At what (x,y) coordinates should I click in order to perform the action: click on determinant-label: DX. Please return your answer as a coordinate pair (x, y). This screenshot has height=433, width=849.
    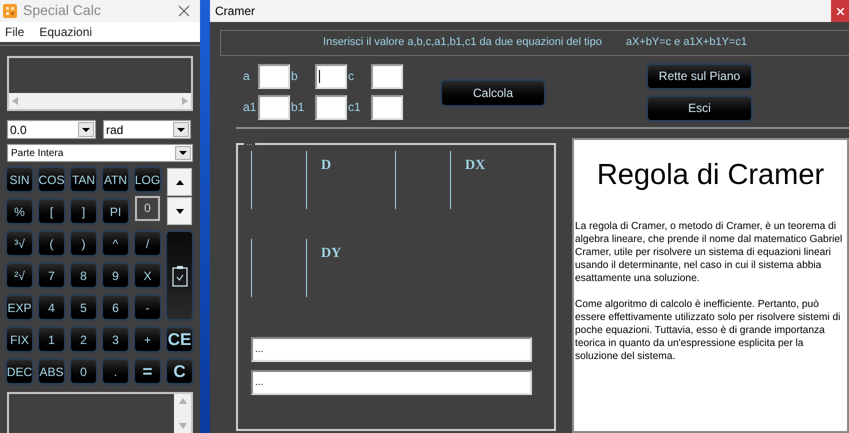
    Looking at the image, I should click on (475, 165).